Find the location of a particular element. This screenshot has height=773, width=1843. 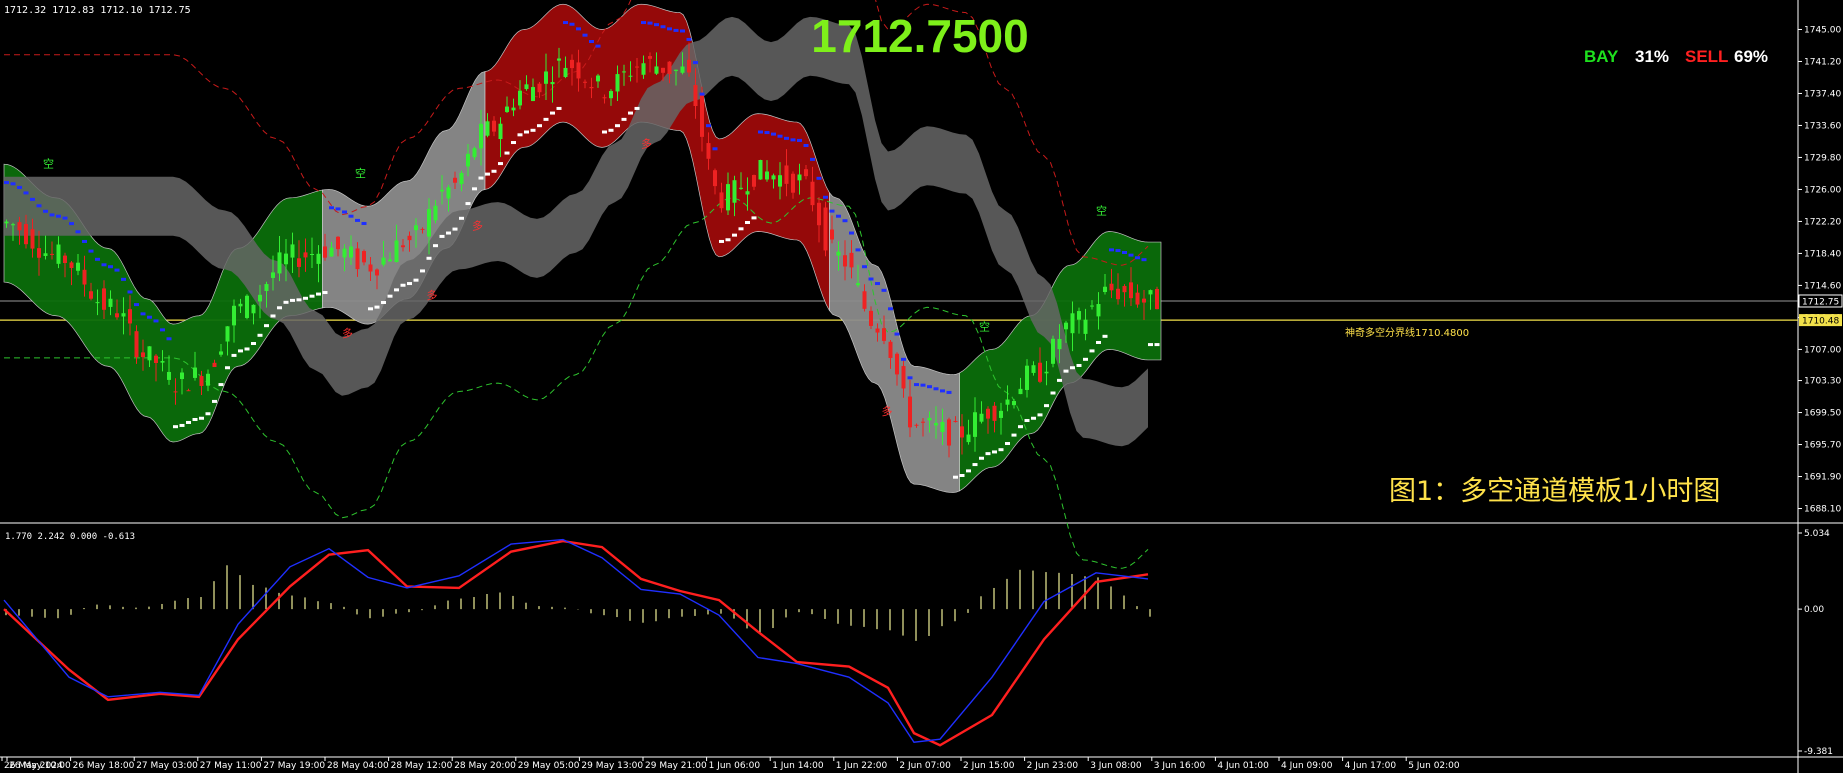

price-tick-label: 1726.00 is located at coordinates (1822, 190).